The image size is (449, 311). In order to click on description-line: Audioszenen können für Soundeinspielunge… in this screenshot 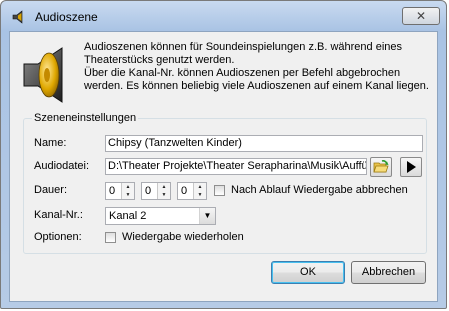, I will do `click(243, 47)`.